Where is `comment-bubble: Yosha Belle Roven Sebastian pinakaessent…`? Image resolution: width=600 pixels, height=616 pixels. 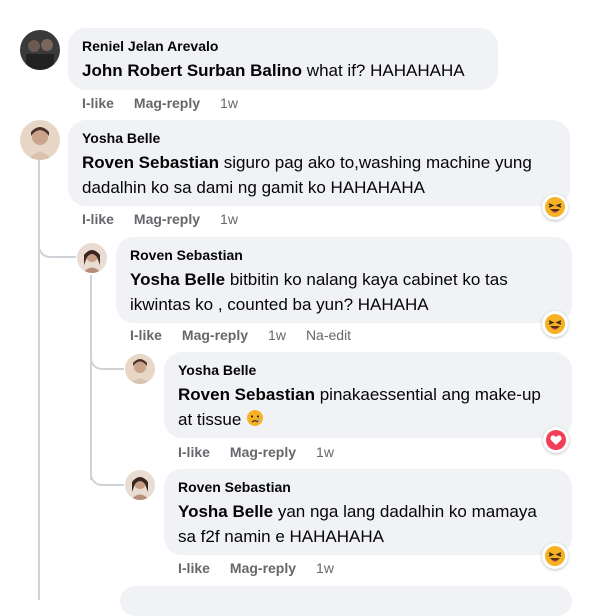 comment-bubble: Yosha Belle Roven Sebastian pinakaessent… is located at coordinates (368, 395).